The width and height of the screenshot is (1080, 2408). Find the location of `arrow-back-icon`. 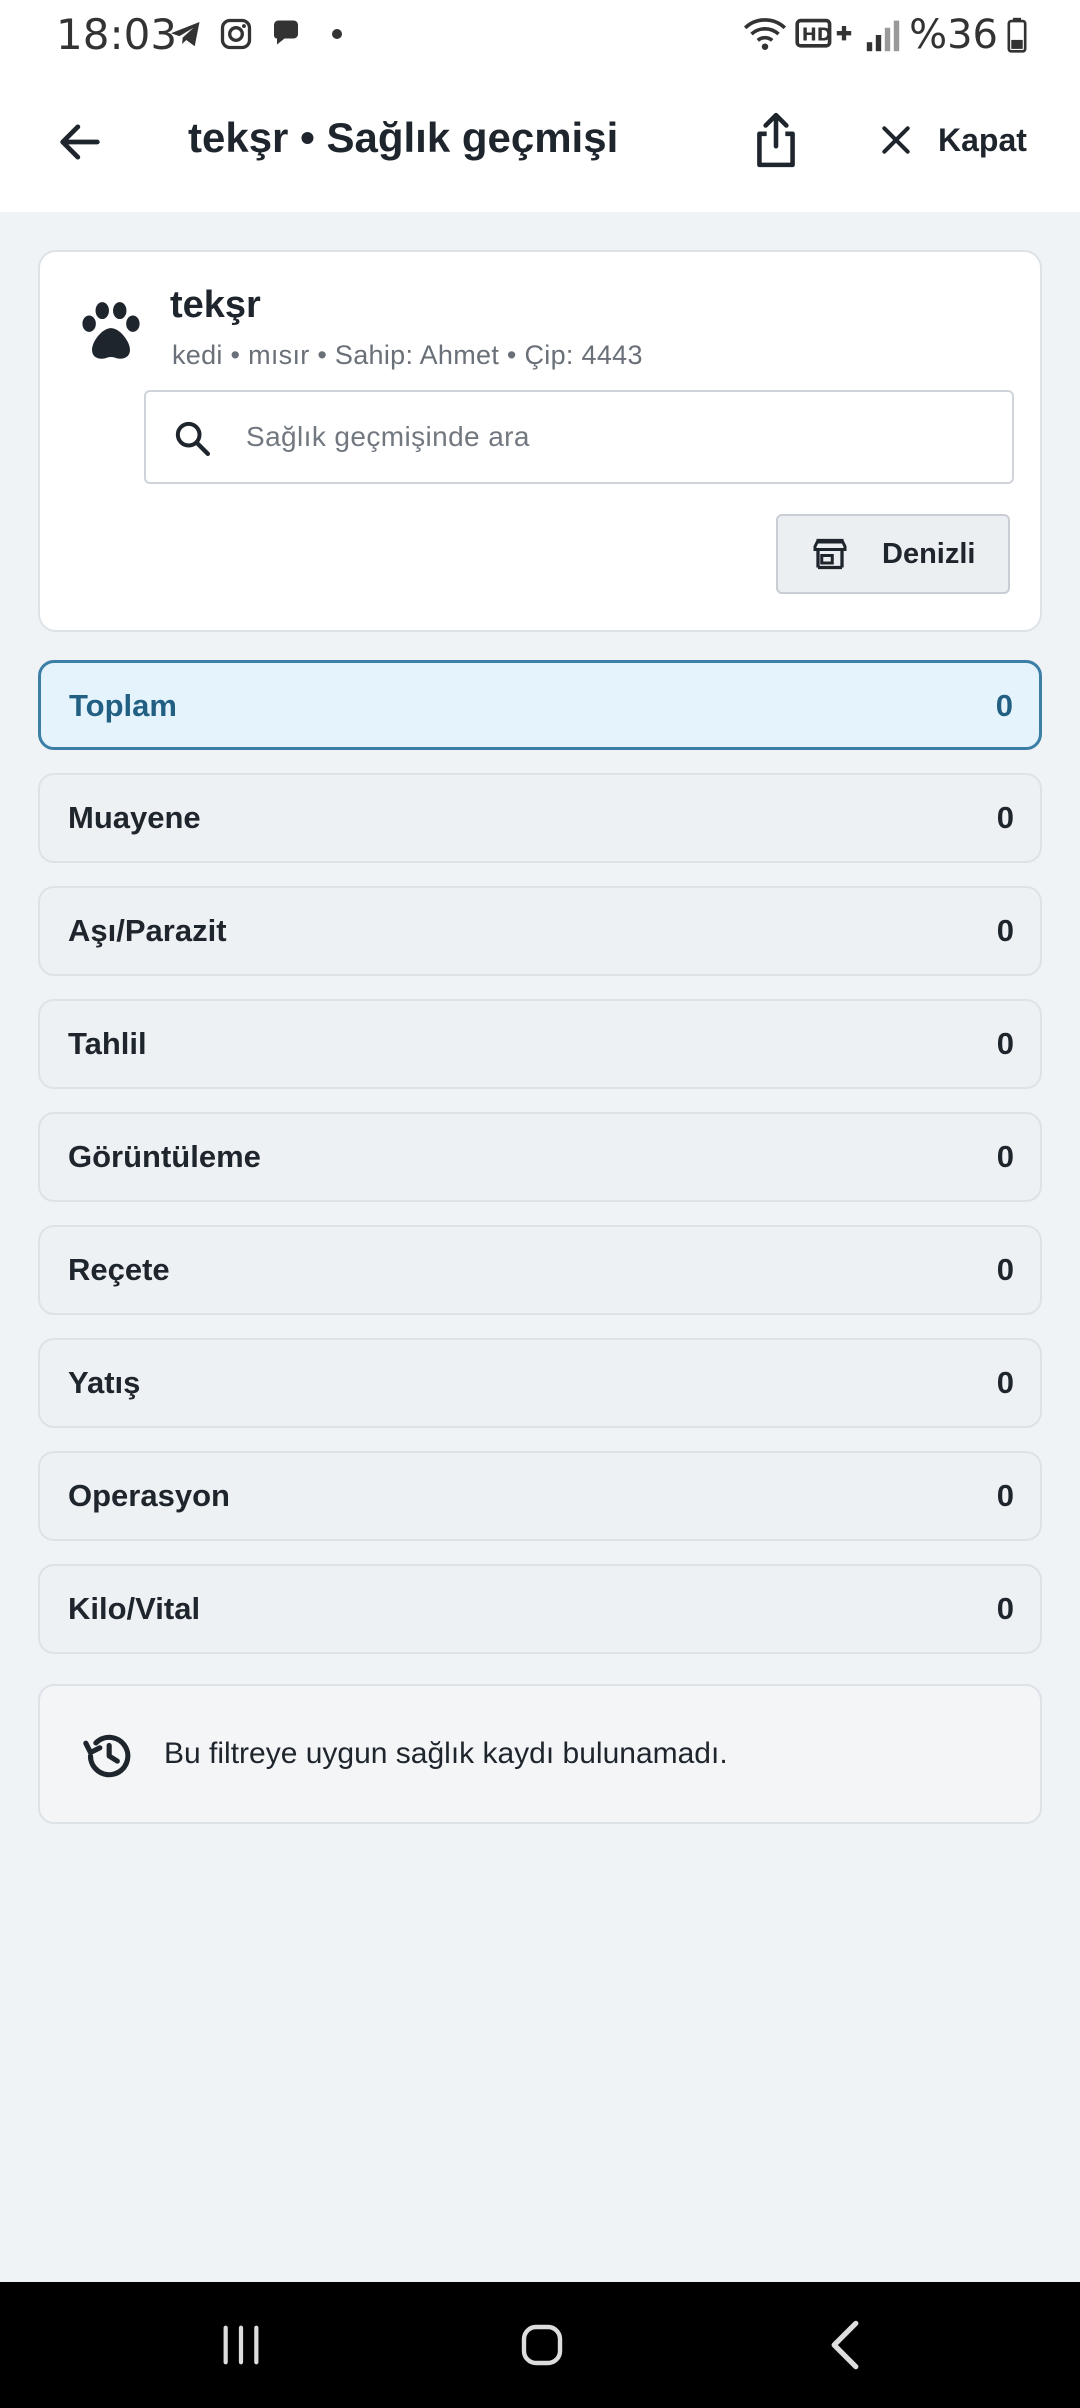

arrow-back-icon is located at coordinates (80, 142).